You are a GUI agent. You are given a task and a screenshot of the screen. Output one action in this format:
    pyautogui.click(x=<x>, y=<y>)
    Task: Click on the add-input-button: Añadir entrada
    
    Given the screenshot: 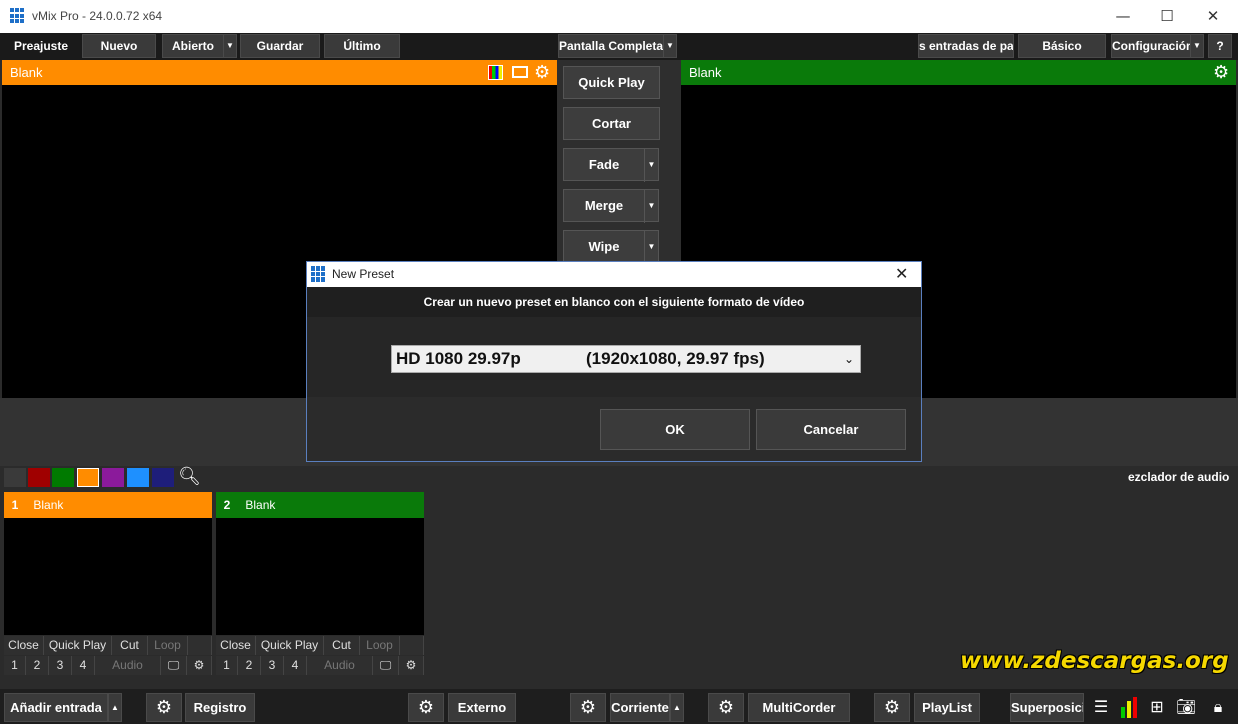 What is the action you would take?
    pyautogui.click(x=56, y=707)
    